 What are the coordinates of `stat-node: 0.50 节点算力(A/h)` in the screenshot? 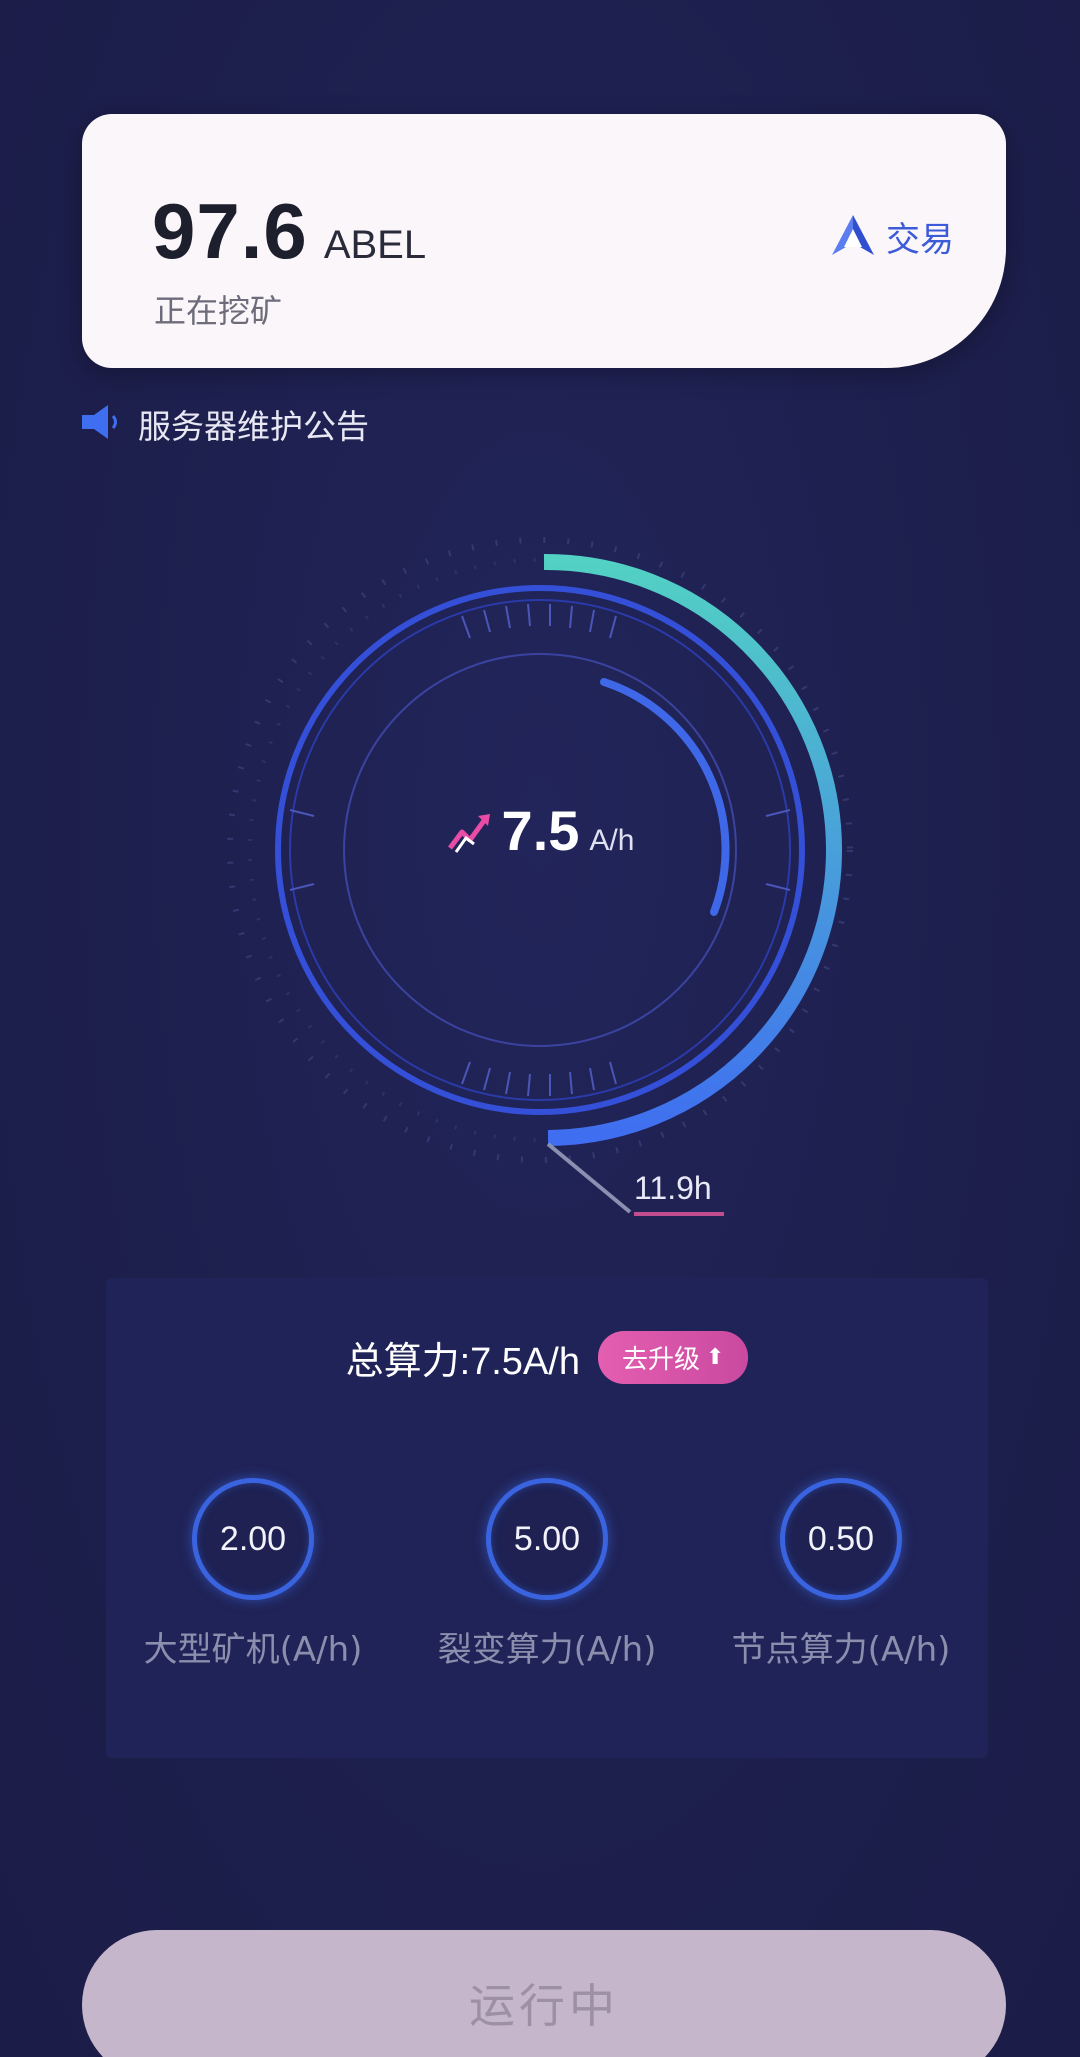 It's located at (841, 1574).